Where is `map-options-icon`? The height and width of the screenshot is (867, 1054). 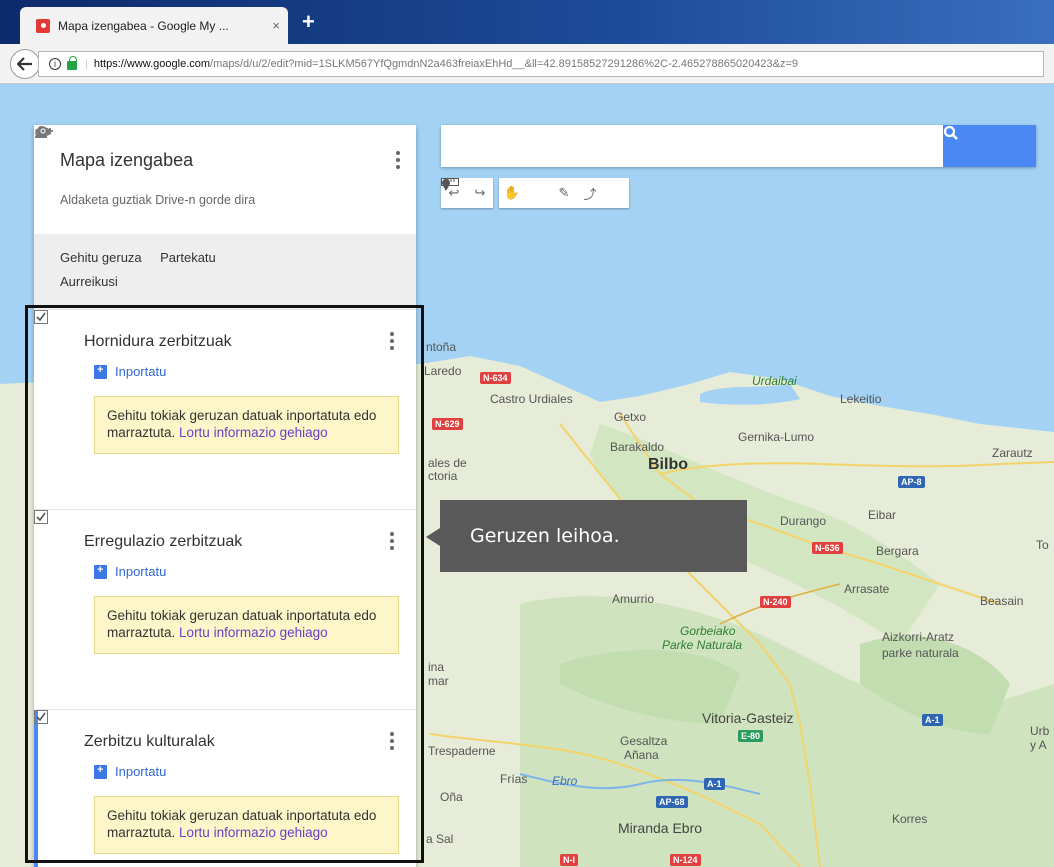 map-options-icon is located at coordinates (398, 160).